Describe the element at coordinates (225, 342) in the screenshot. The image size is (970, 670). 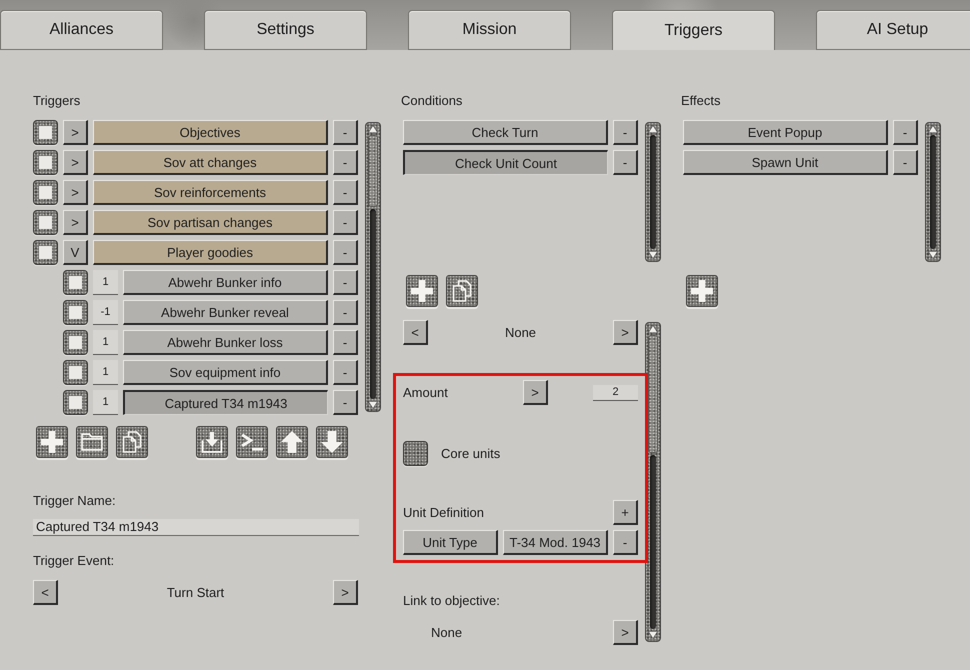
I see `trigger-item: Abwehr Bunker loss` at that location.